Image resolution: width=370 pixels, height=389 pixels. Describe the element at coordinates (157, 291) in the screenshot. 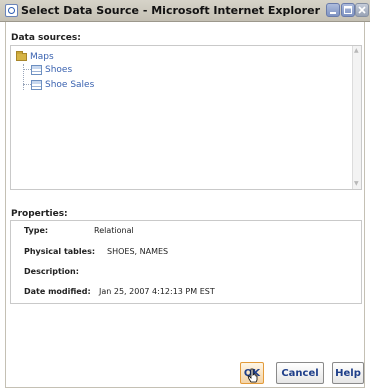

I see `property-value: Jan 25, 2007 4:12:13 PM EST` at that location.